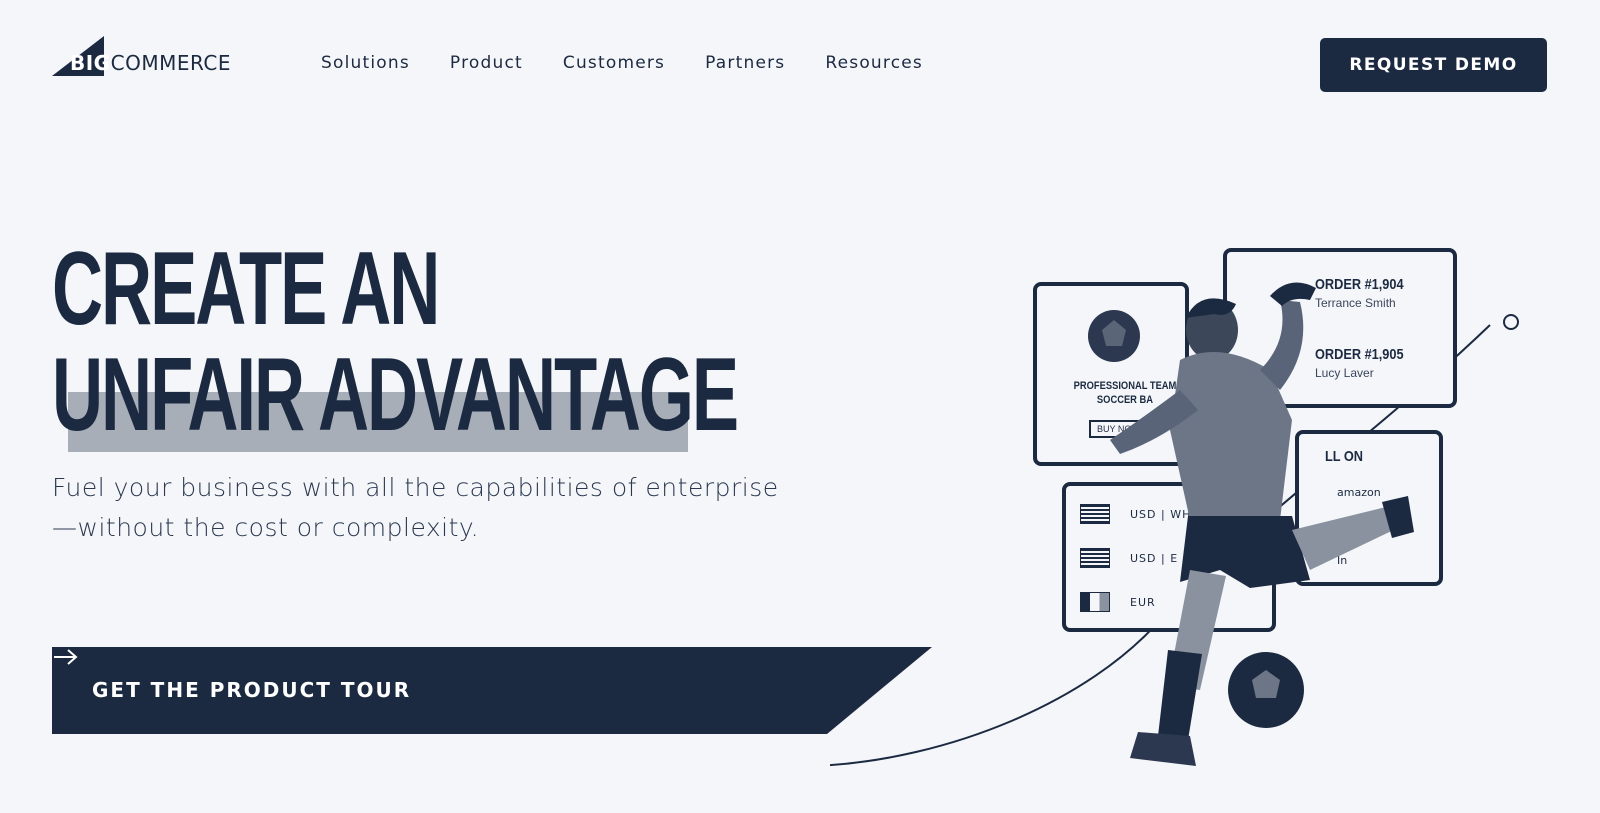 This screenshot has height=813, width=1600. I want to click on hero-title-line-2: UNFAIR ADVANTAGE, so click(395, 395).